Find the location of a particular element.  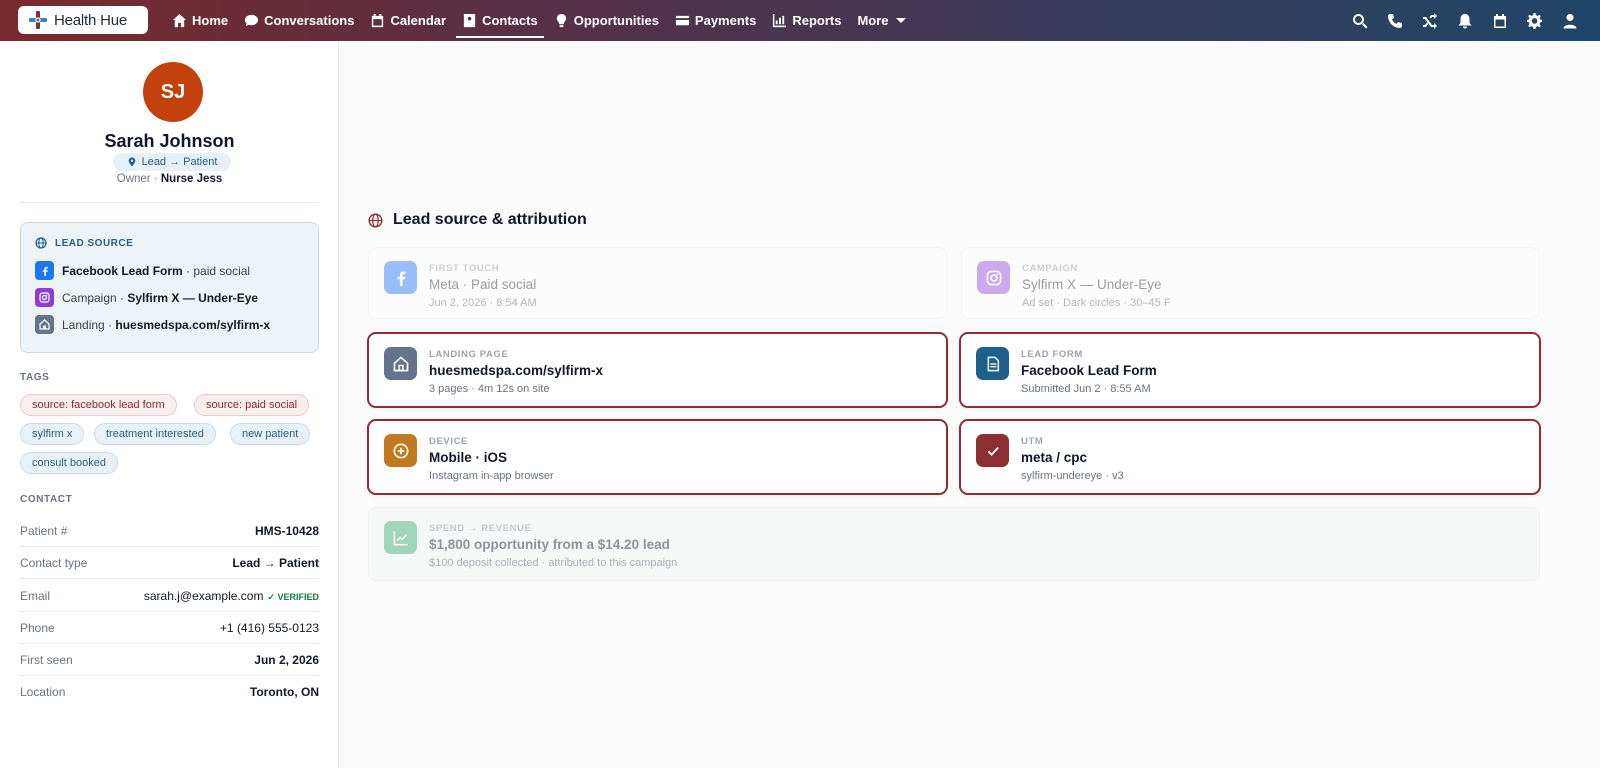

lead-source-title-text: LEAD SOURCE is located at coordinates (94, 243).